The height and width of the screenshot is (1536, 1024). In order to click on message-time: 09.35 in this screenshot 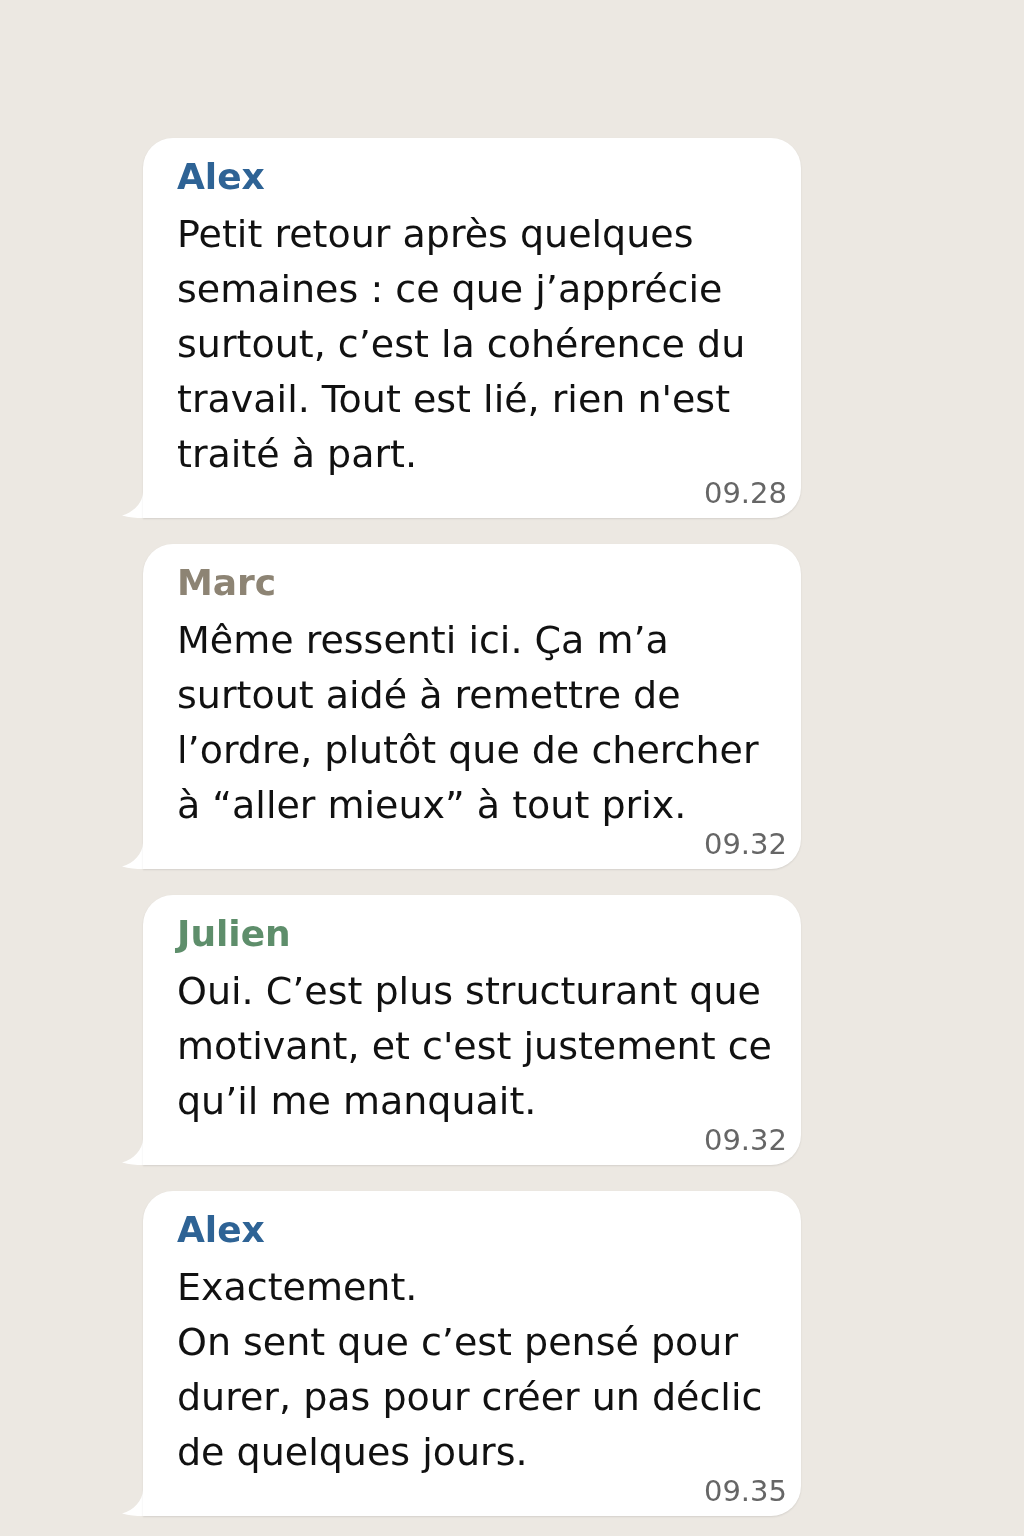, I will do `click(745, 1491)`.